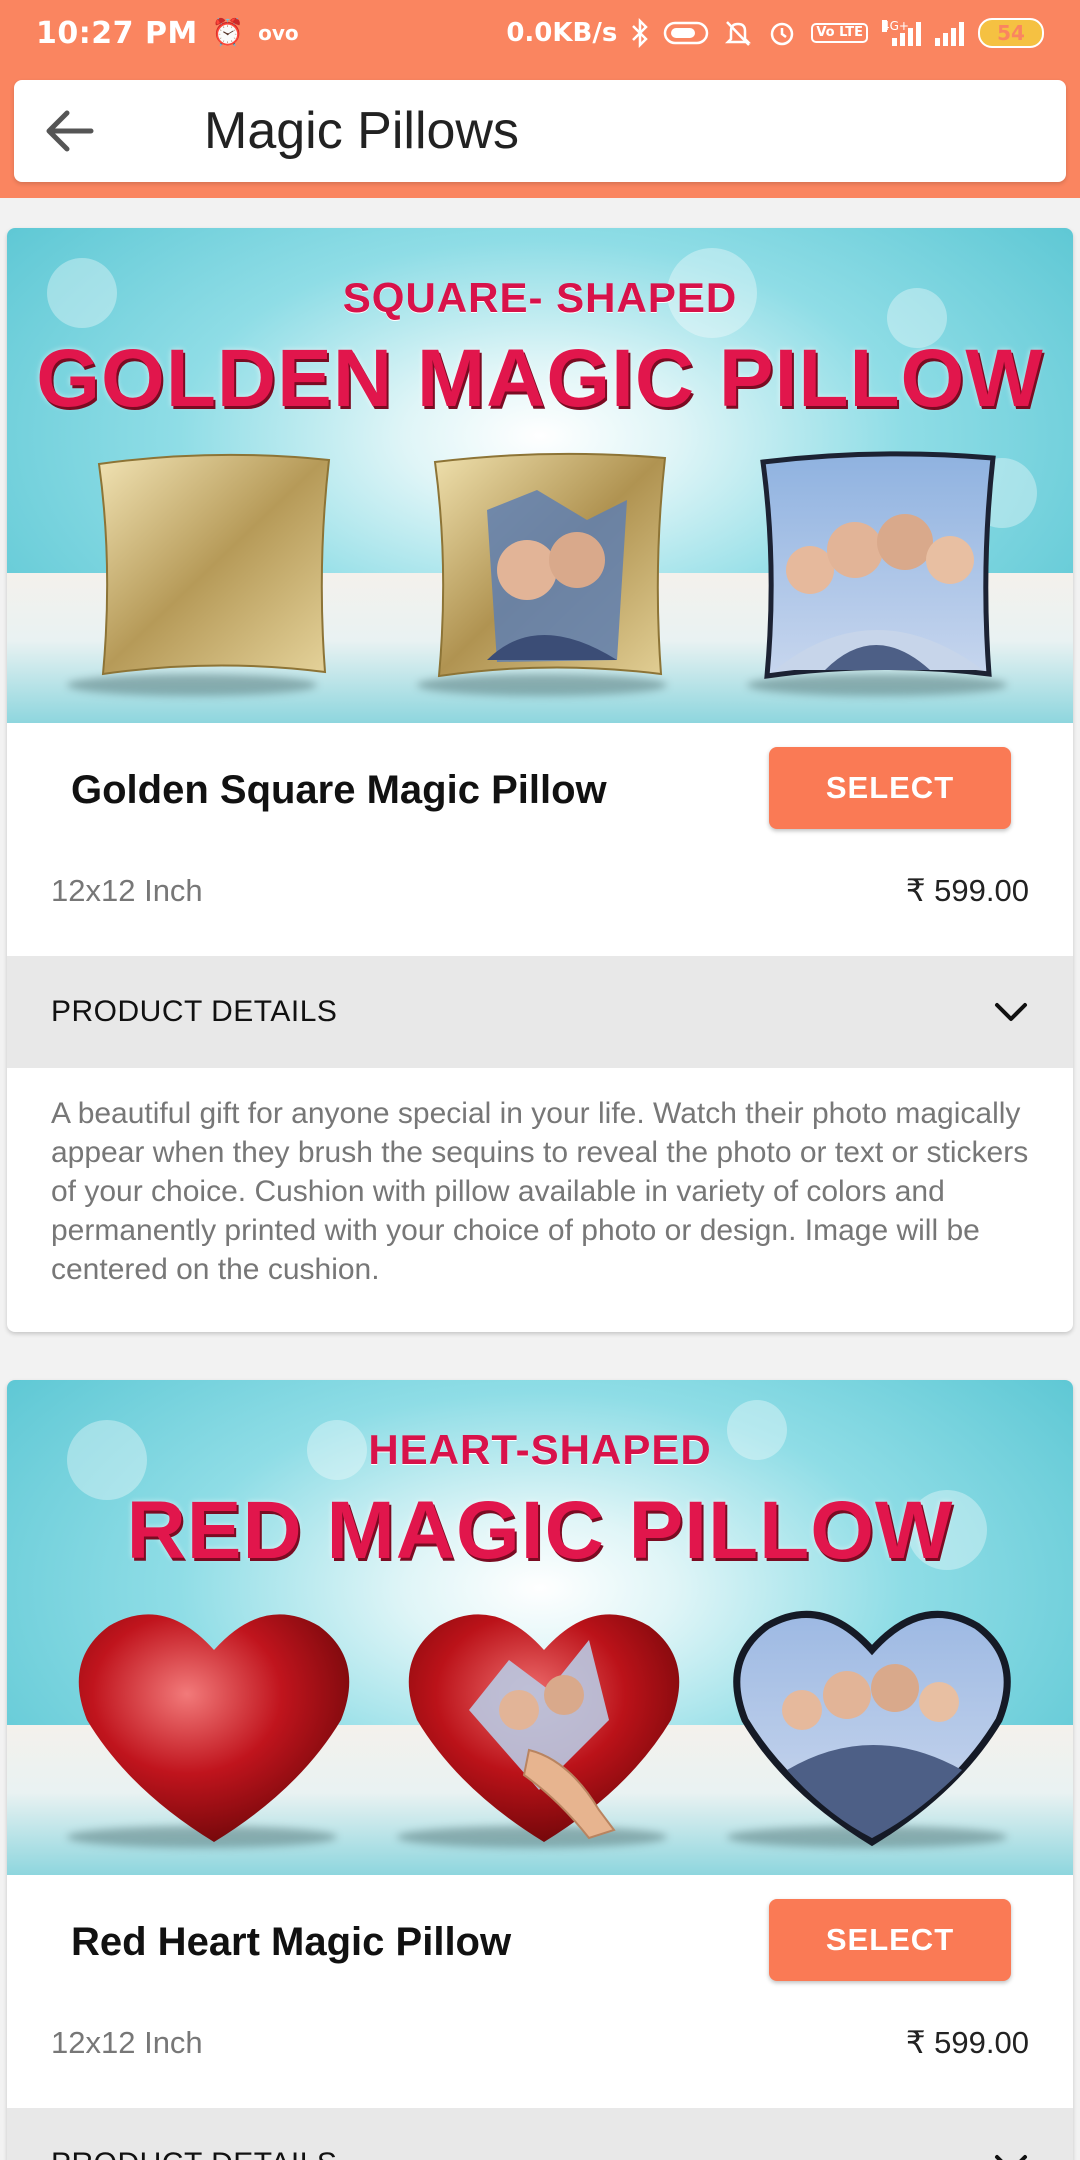 Image resolution: width=1080 pixels, height=2160 pixels. I want to click on banner-title: RED MAGIC PILLOW, so click(540, 1530).